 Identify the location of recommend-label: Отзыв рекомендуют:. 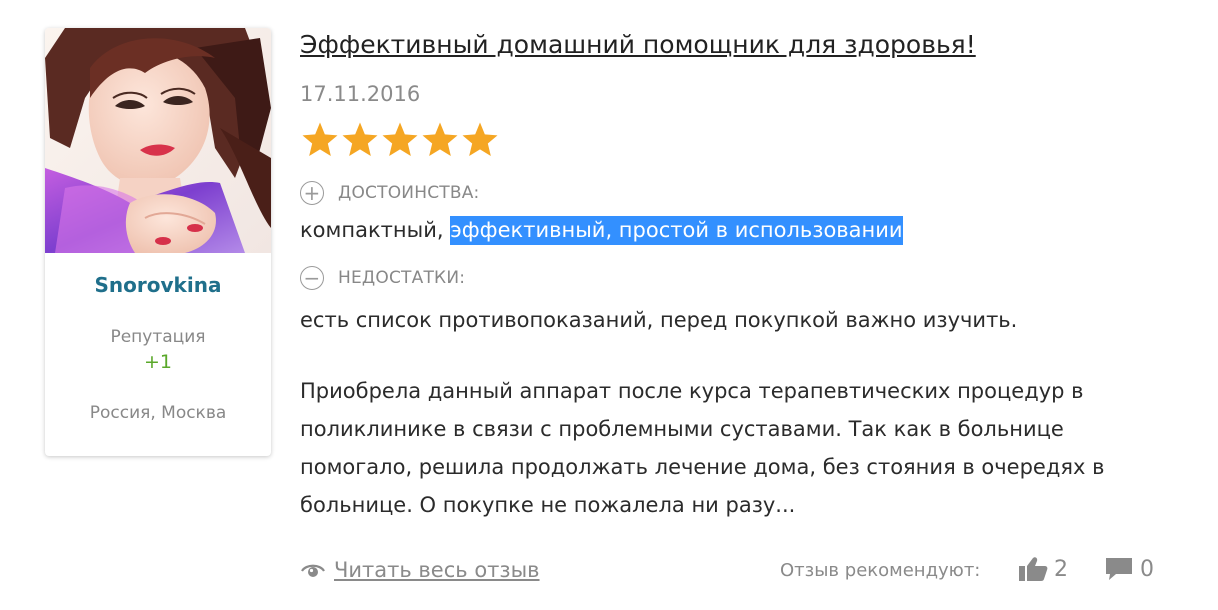
(880, 570).